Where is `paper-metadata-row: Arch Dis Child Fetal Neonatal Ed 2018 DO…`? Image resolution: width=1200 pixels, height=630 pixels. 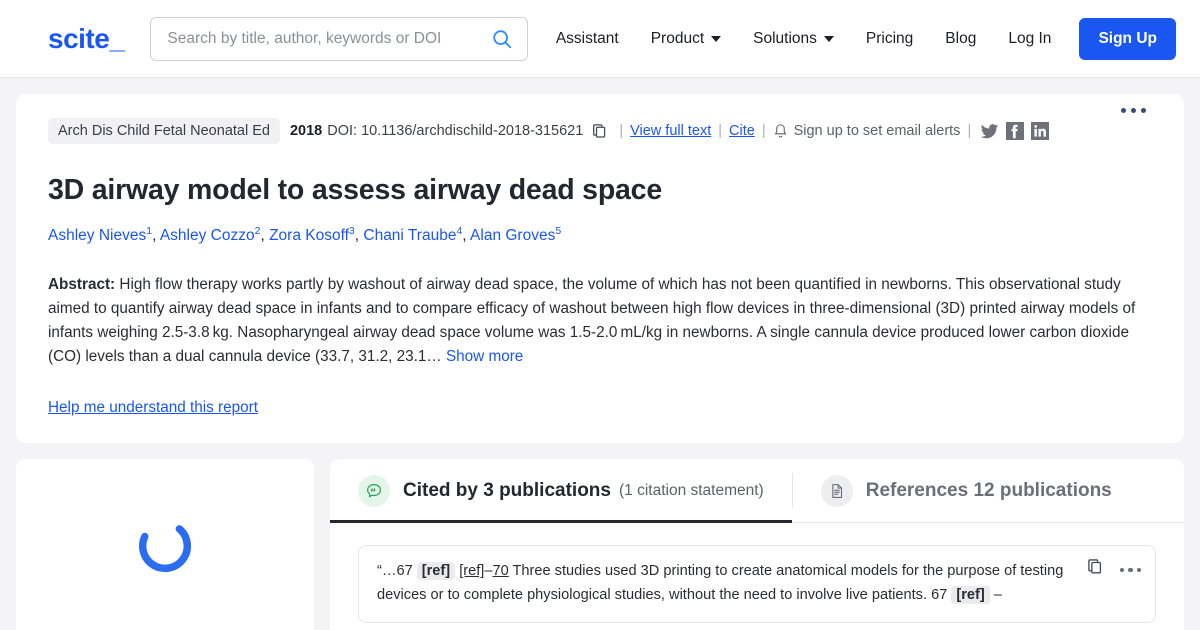
paper-metadata-row: Arch Dis Child Fetal Neonatal Ed 2018 DO… is located at coordinates (600, 126).